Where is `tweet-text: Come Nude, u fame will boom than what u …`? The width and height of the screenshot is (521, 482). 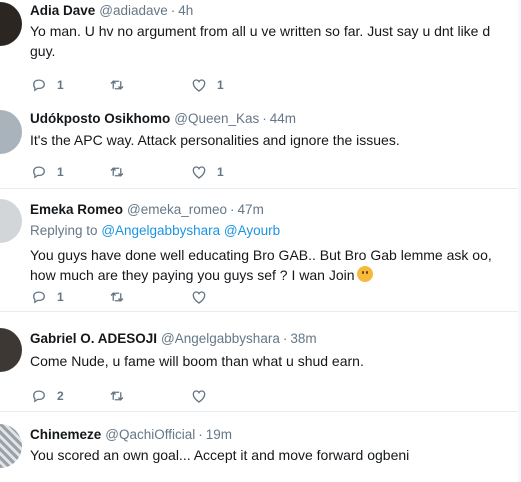
tweet-text: Come Nude, u fame will boom than what u … is located at coordinates (197, 361).